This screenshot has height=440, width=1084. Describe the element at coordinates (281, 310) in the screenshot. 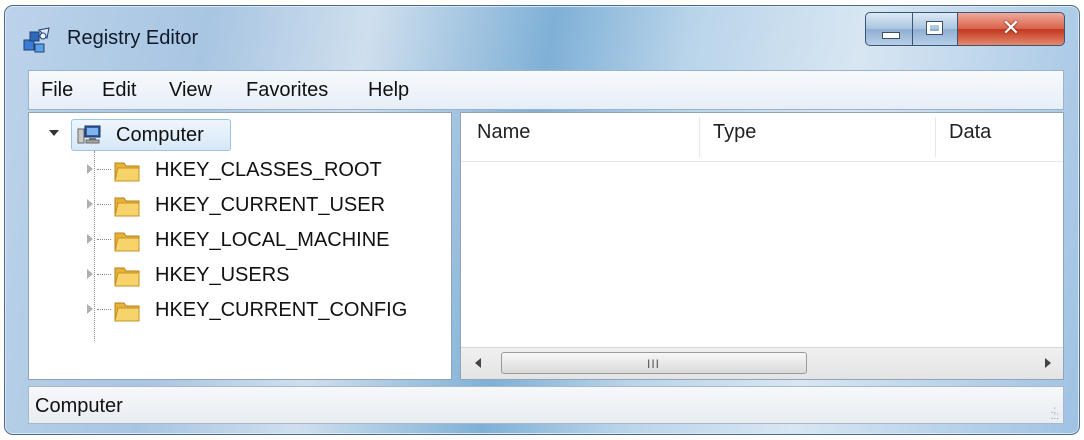

I see `tree-node-label: HKEY_CURRENT_CONFIG` at that location.